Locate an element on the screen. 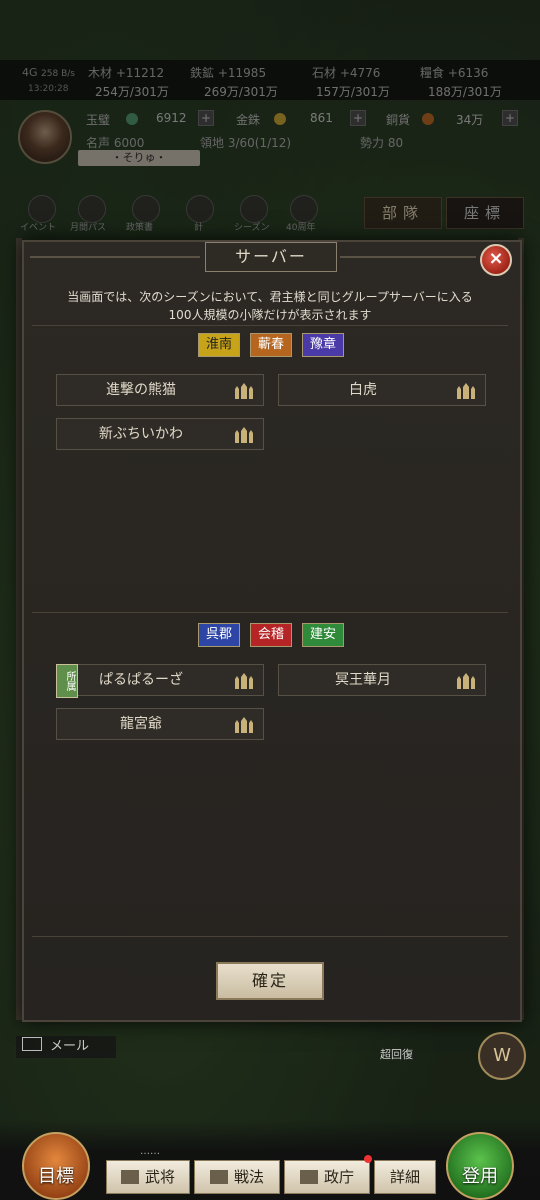 The width and height of the screenshot is (540, 1200). menu-label: 武将 is located at coordinates (159, 1177).